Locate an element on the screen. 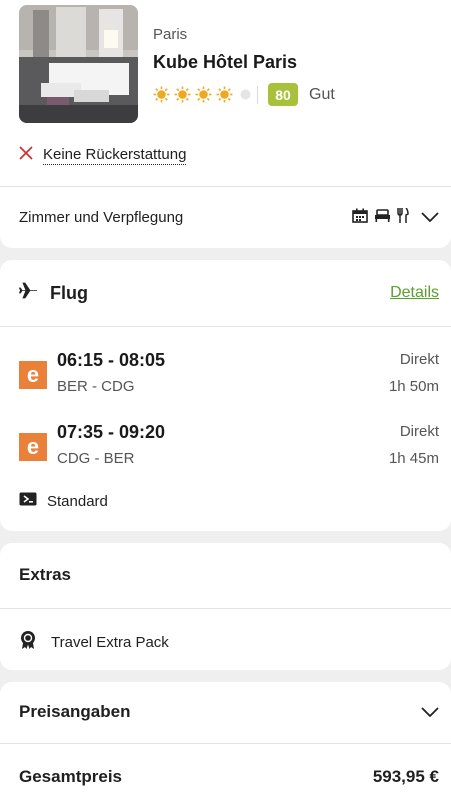 This screenshot has height=800, width=451. extra-item: Travel Extra Pack is located at coordinates (94, 642).